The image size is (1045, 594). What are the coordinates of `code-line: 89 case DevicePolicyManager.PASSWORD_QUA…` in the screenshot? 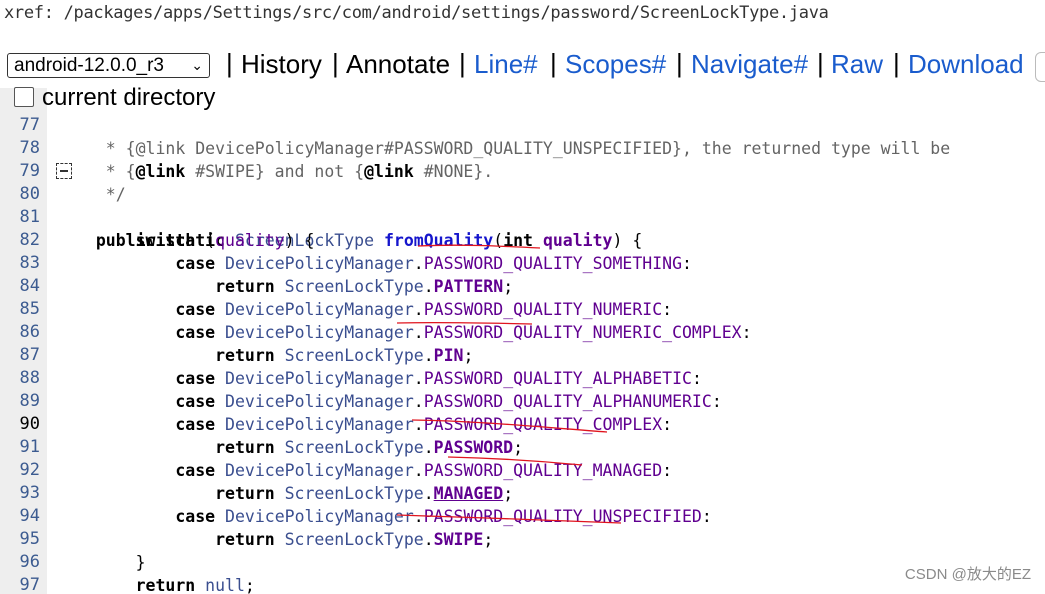 It's located at (522, 400).